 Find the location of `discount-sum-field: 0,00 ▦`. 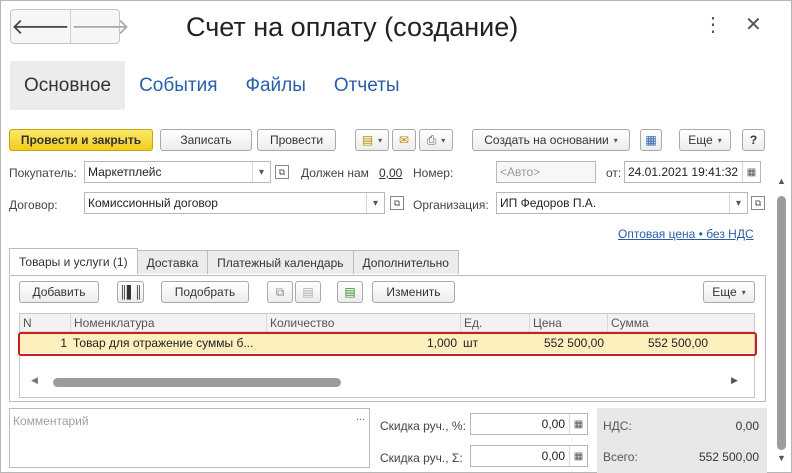

discount-sum-field: 0,00 ▦ is located at coordinates (529, 456).